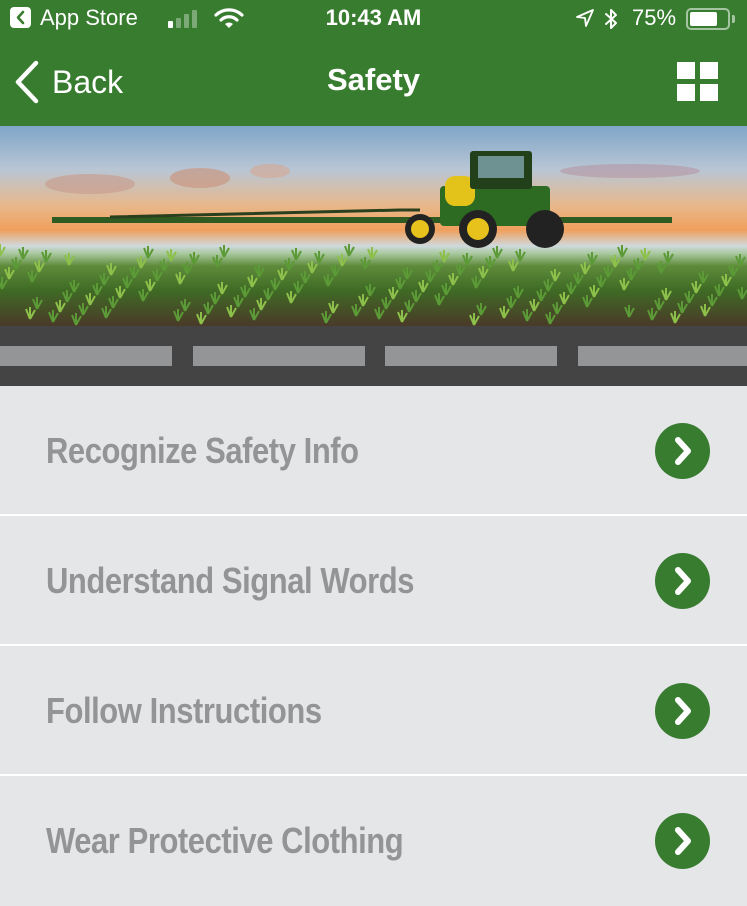  Describe the element at coordinates (362, 220) in the screenshot. I see `boom` at that location.